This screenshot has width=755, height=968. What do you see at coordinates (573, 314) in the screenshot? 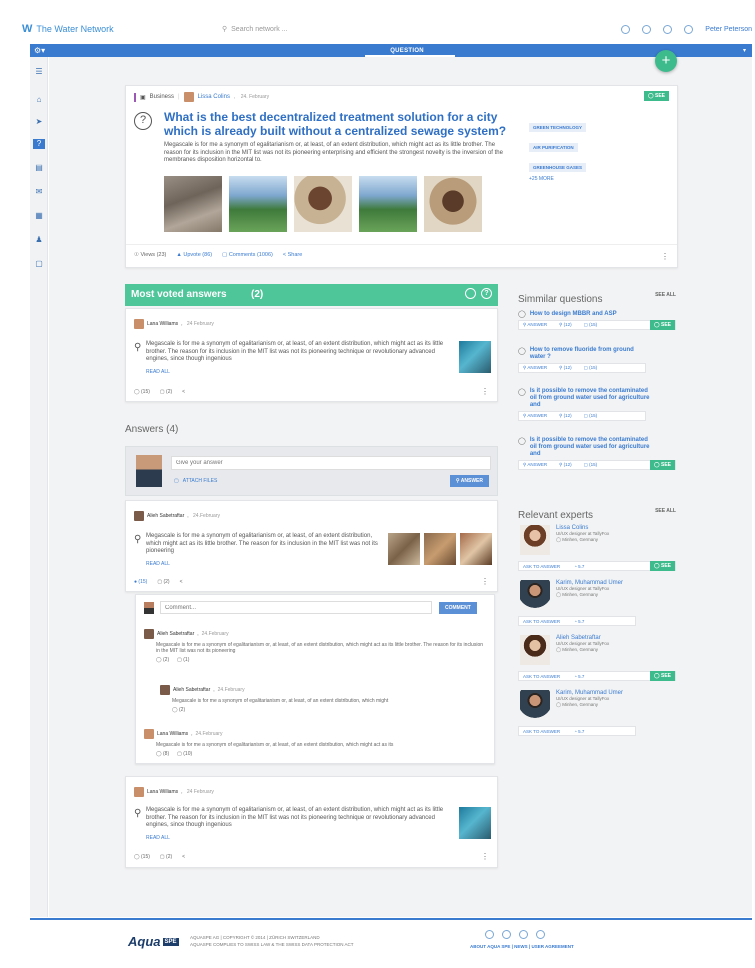
I see `similar-question-title: How to design MBBR and ASP` at bounding box center [573, 314].